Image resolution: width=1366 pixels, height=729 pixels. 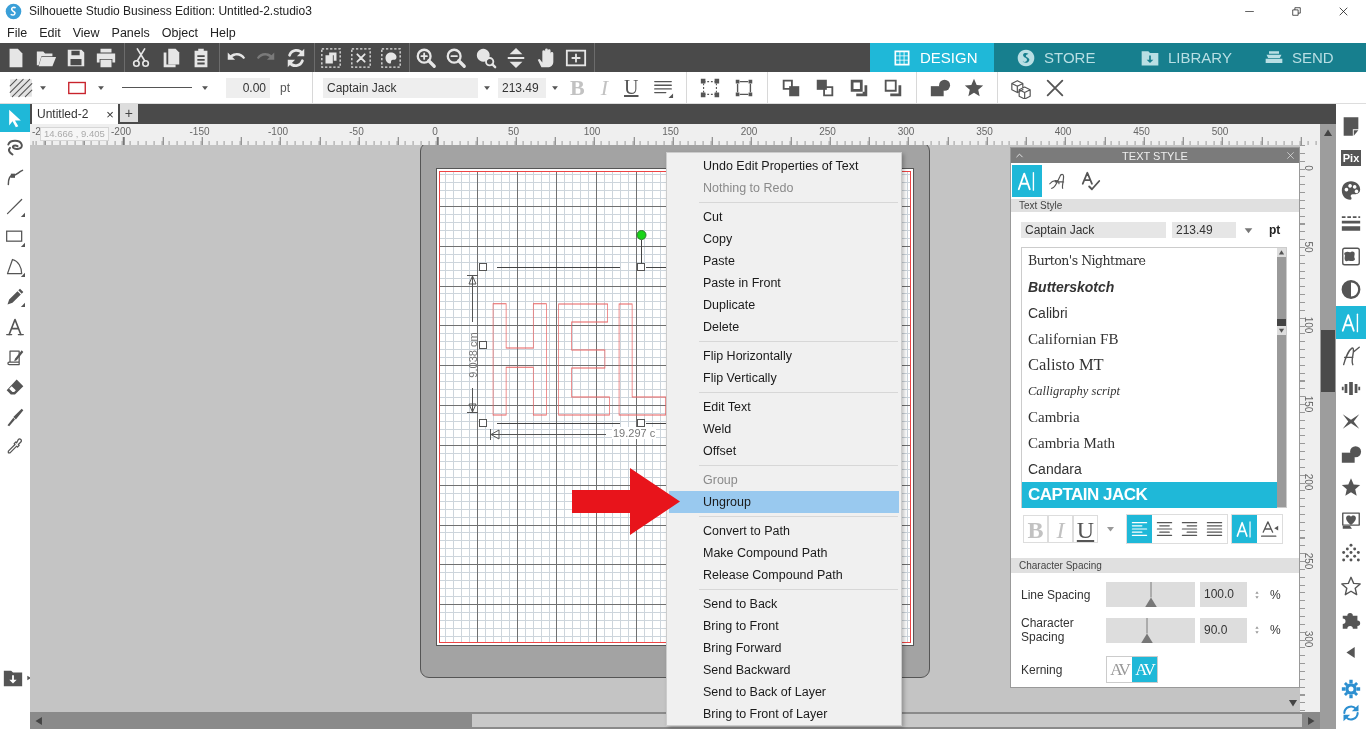 What do you see at coordinates (1042, 669) in the screenshot?
I see `kerning-label: Kerning` at bounding box center [1042, 669].